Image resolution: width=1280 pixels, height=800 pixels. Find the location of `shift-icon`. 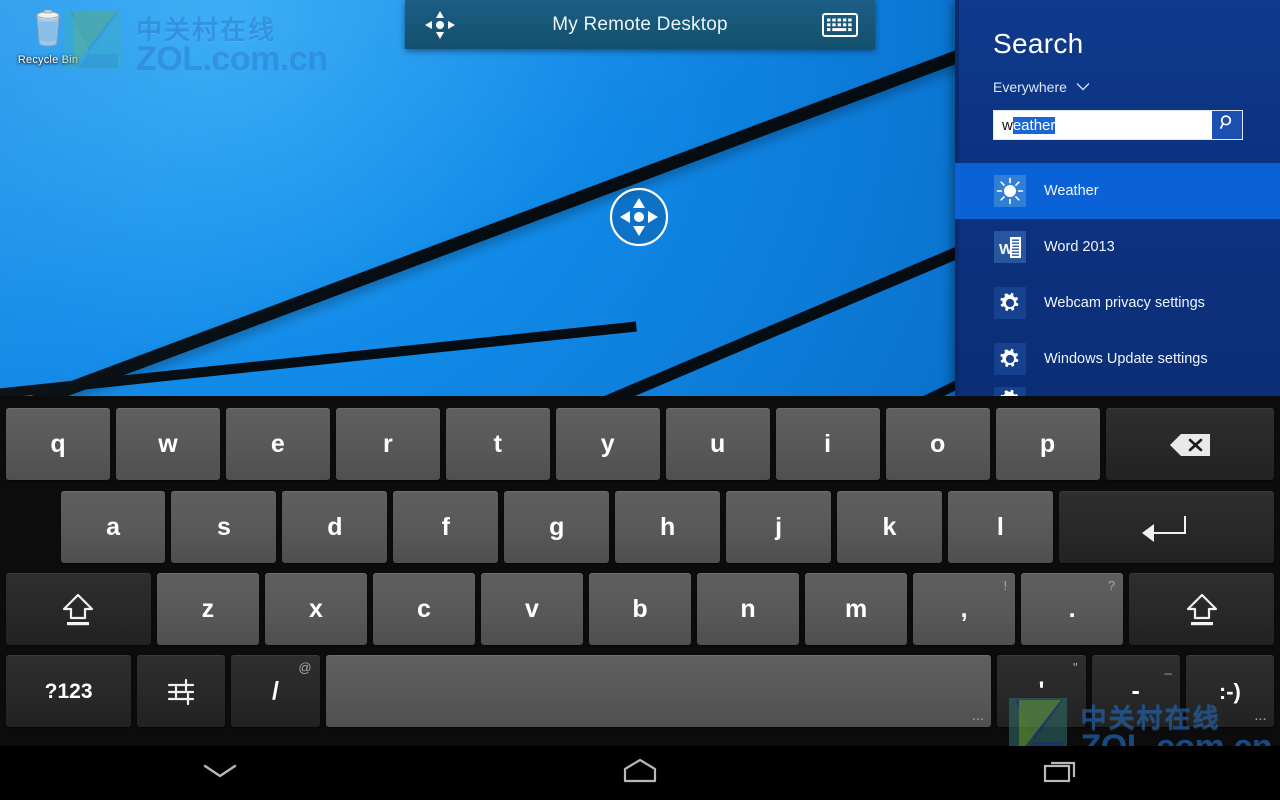

shift-icon is located at coordinates (1202, 610).